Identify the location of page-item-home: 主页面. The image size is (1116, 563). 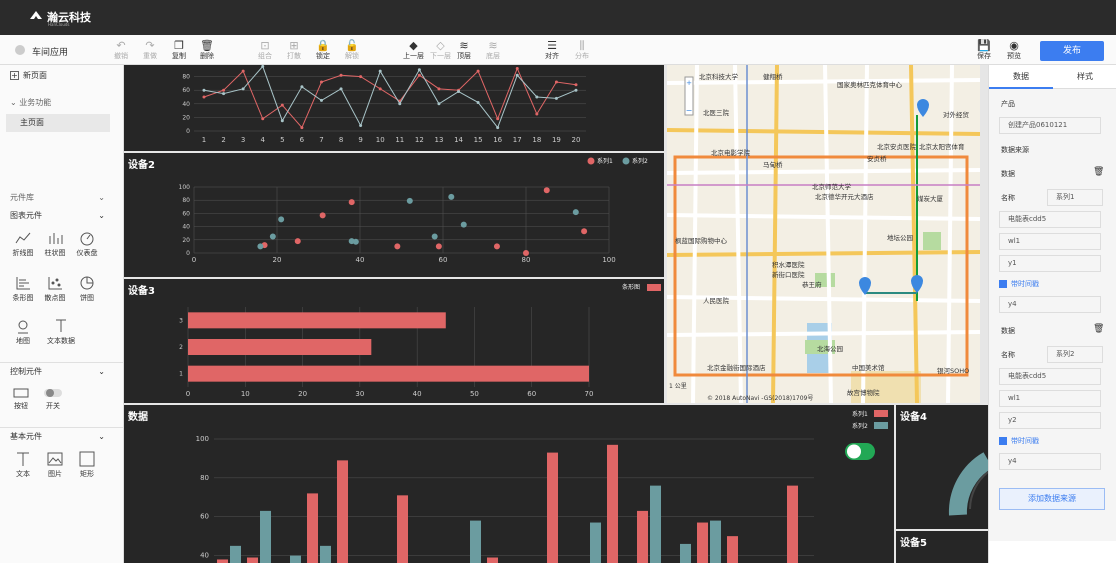
(58, 123).